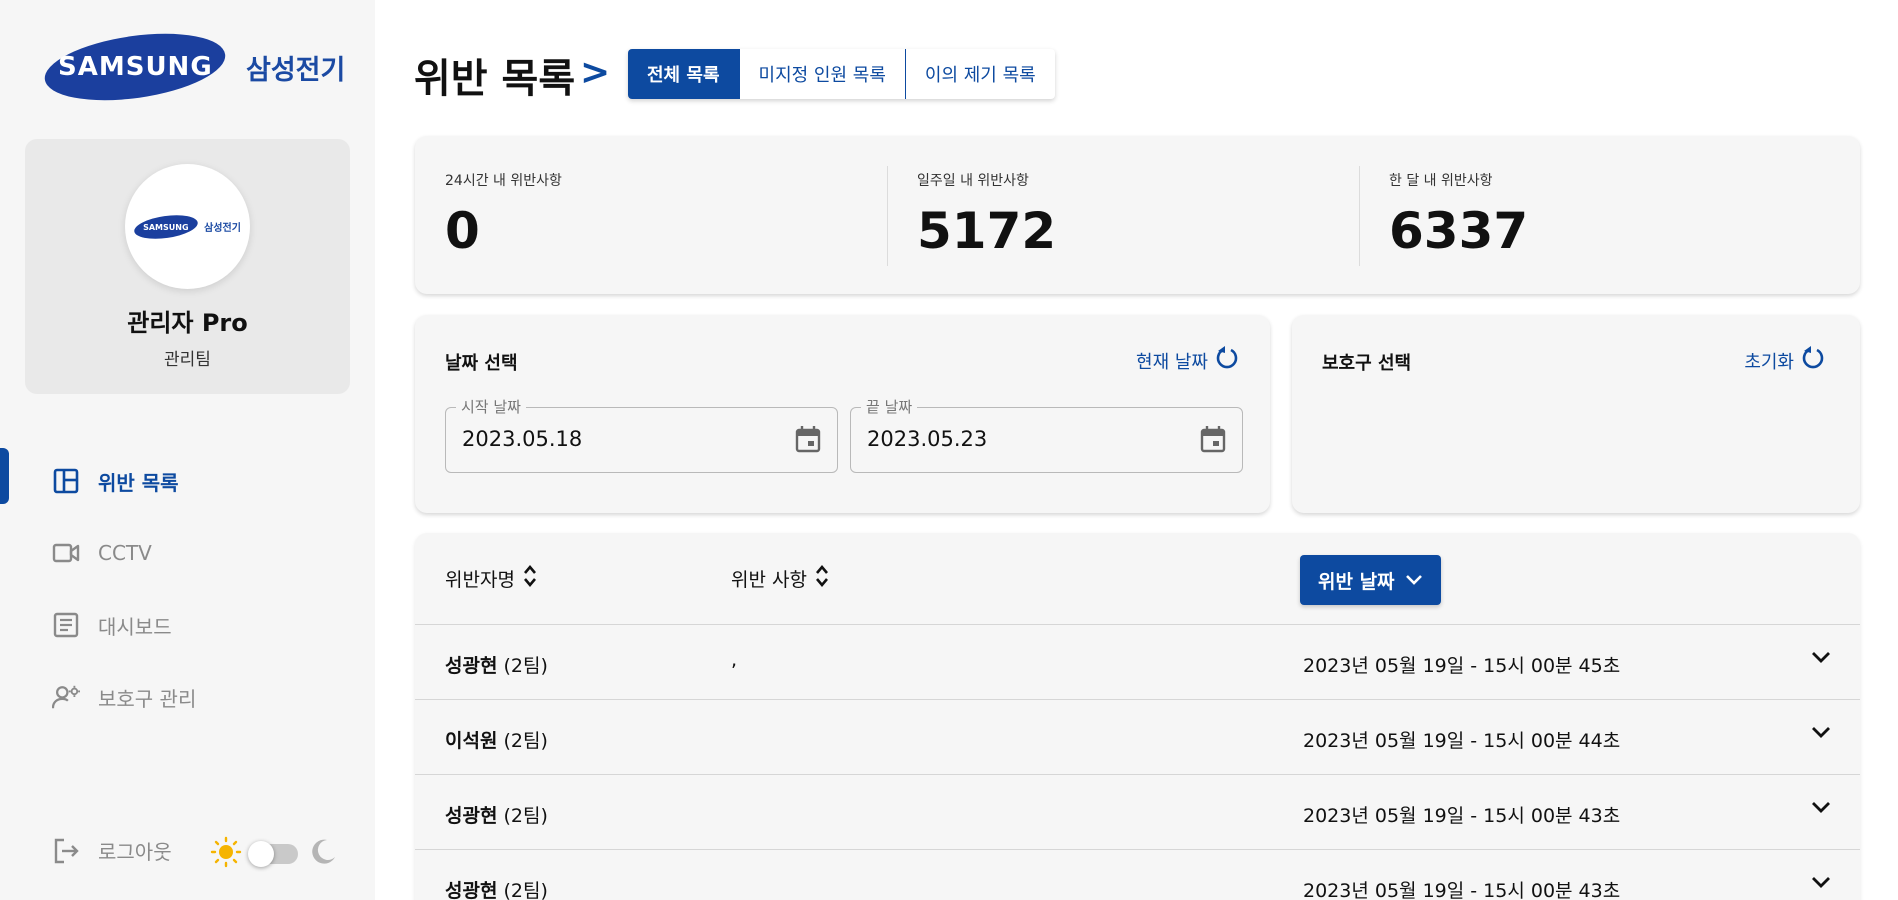 Image resolution: width=1898 pixels, height=900 pixels. I want to click on document-icon, so click(66, 625).